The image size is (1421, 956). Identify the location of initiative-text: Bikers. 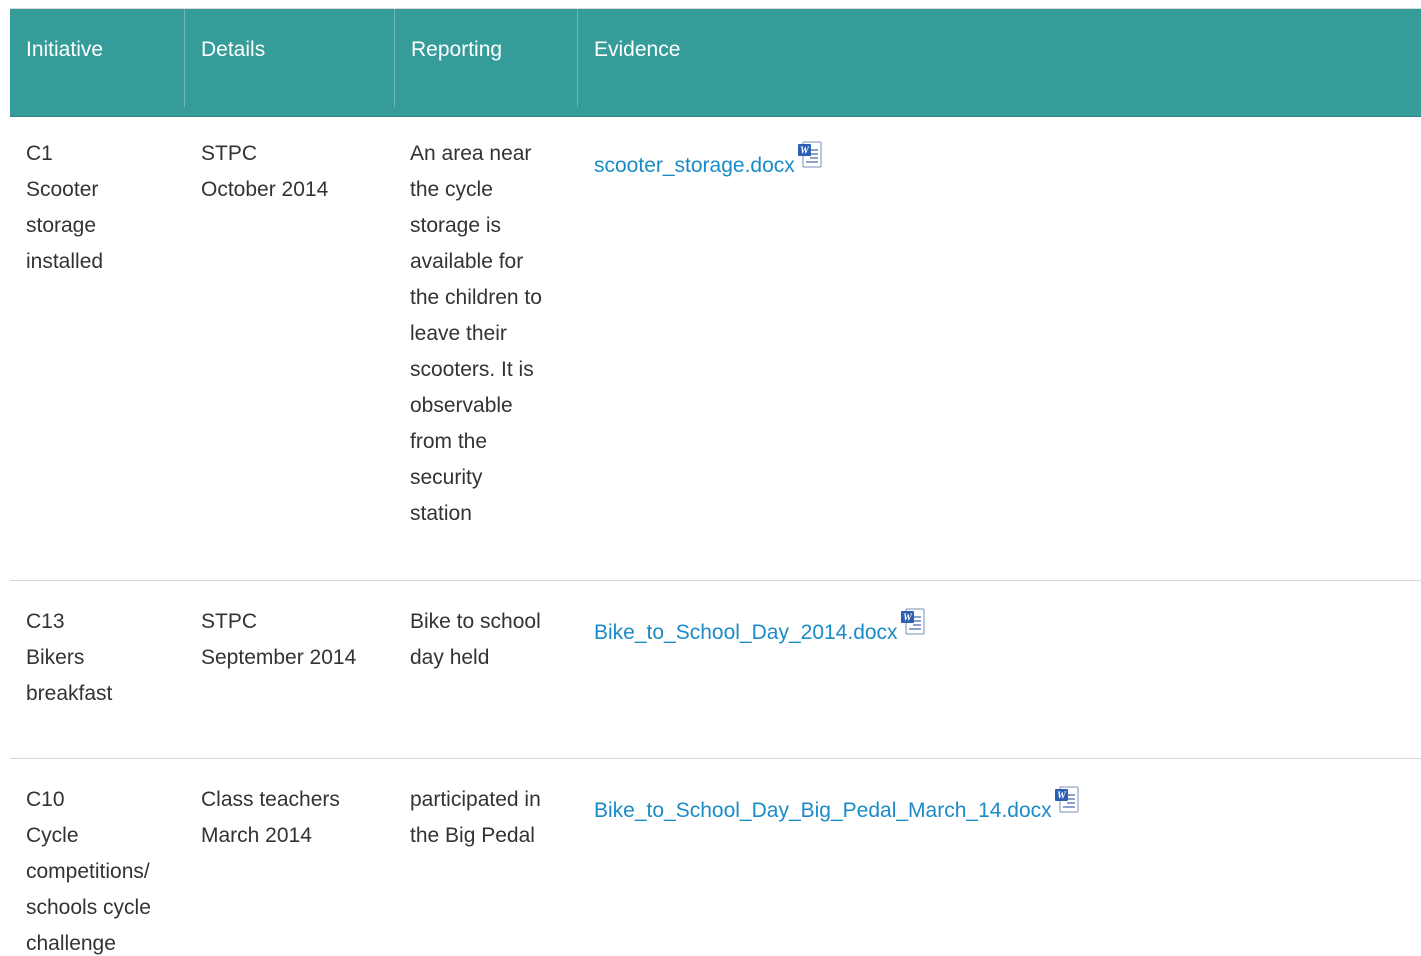
(55, 657).